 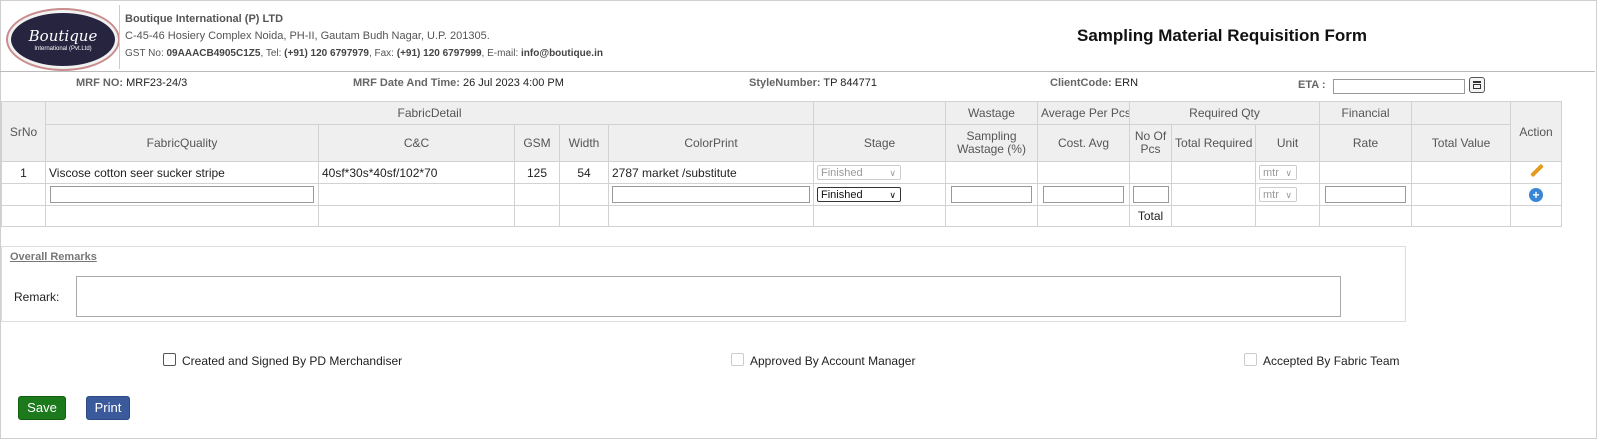 I want to click on unit-select-disabled: mtr ∨, so click(x=1278, y=172).